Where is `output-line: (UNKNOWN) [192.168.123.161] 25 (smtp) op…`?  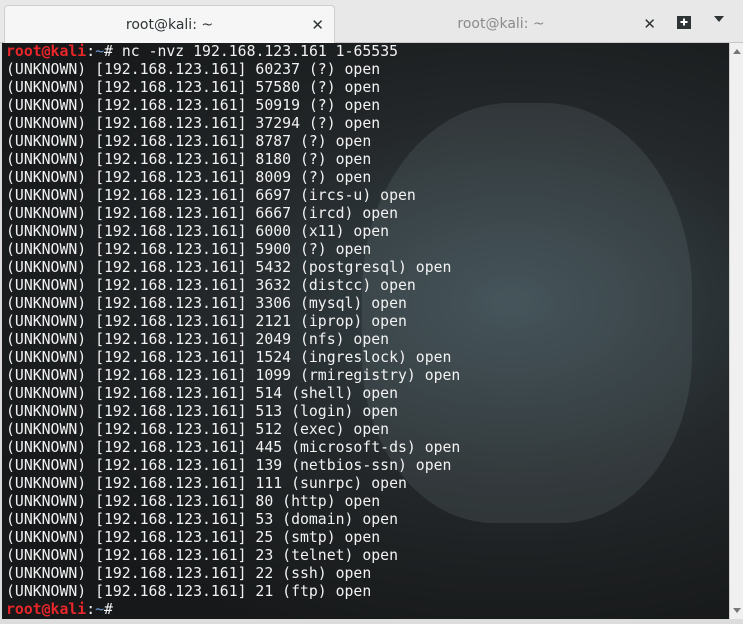
output-line: (UNKNOWN) [192.168.123.161] 25 (smtp) op… is located at coordinates (193, 537).